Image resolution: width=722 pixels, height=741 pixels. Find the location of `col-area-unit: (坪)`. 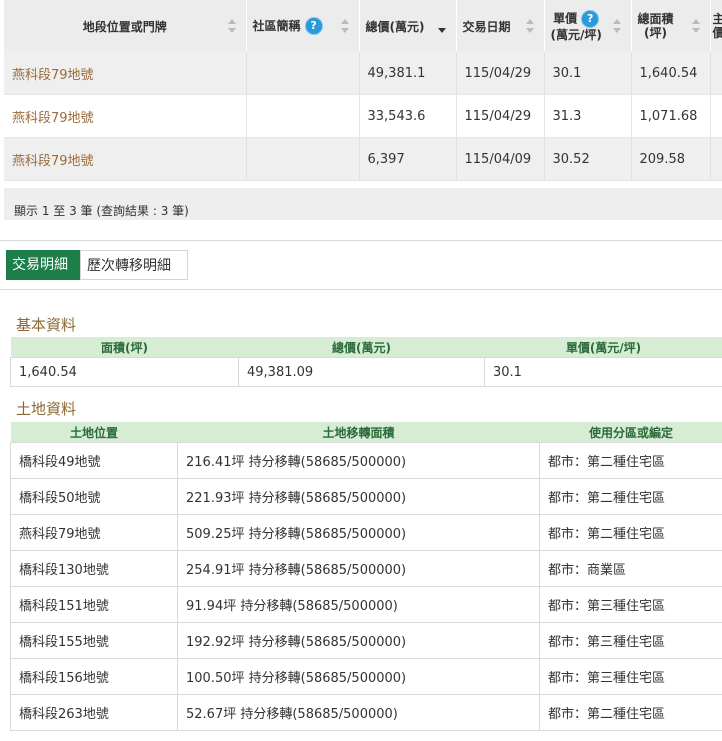

col-area-unit: (坪) is located at coordinates (655, 33).